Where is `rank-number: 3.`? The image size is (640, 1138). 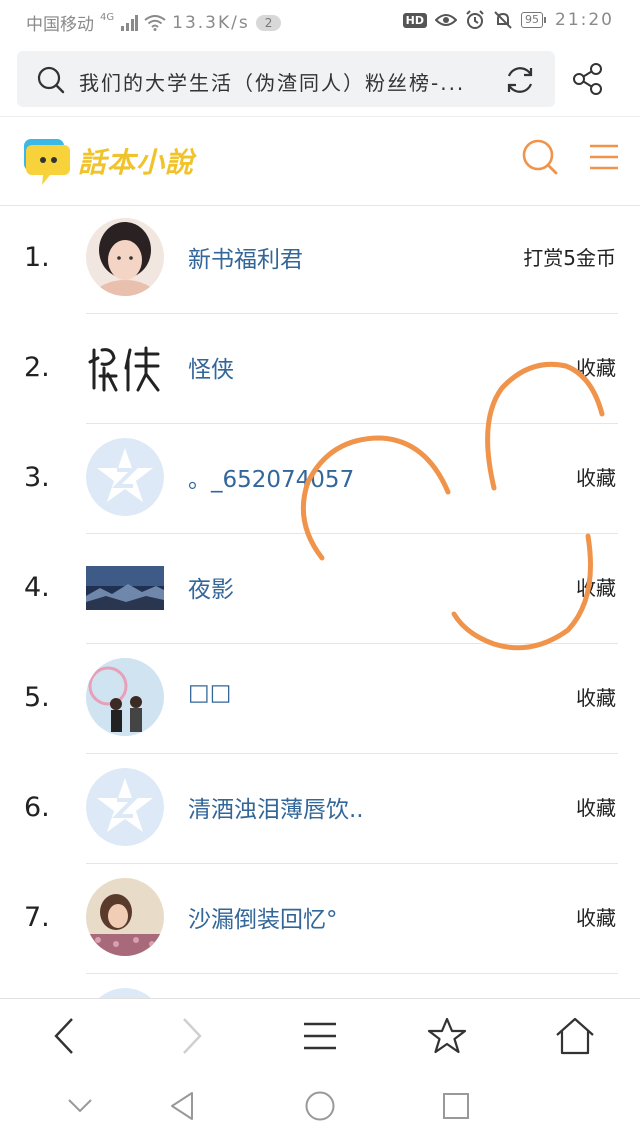 rank-number: 3. is located at coordinates (37, 477).